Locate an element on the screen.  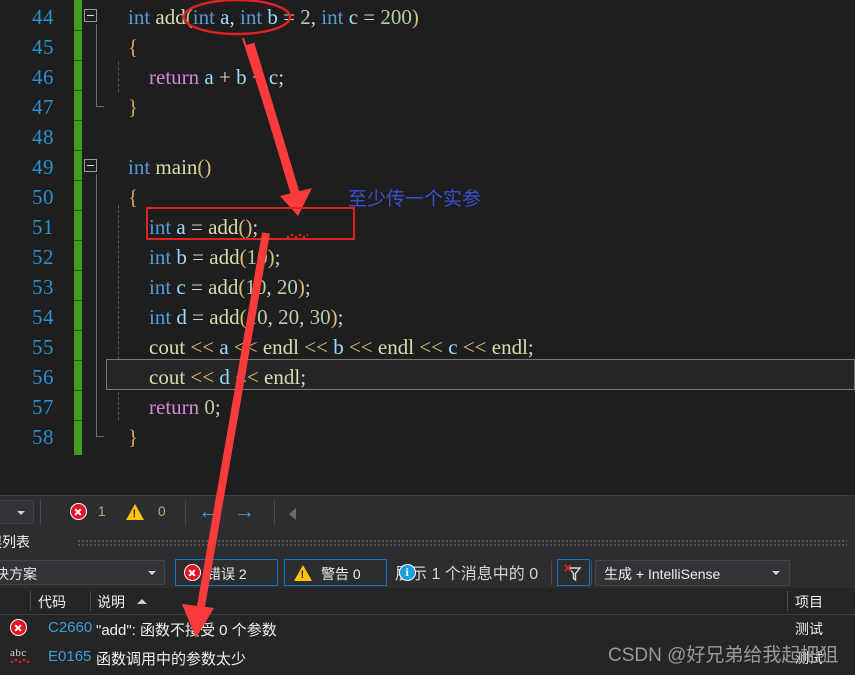
code-line: 47} is located at coordinates (427, 107).